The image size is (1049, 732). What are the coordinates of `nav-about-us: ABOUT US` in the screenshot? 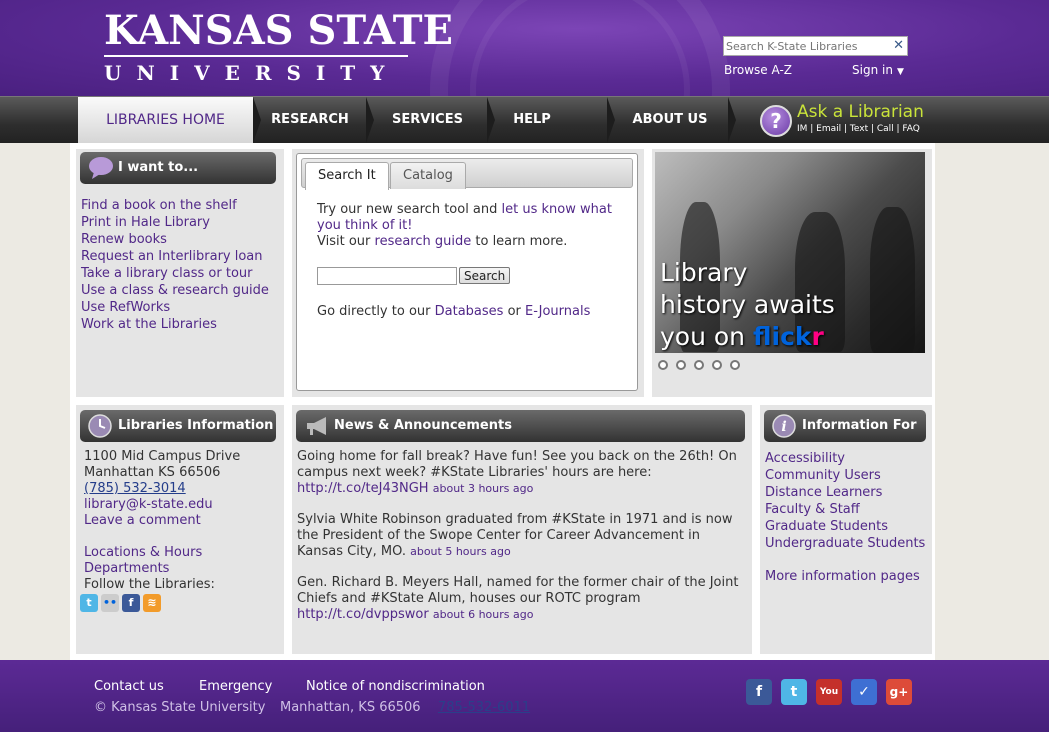 It's located at (670, 120).